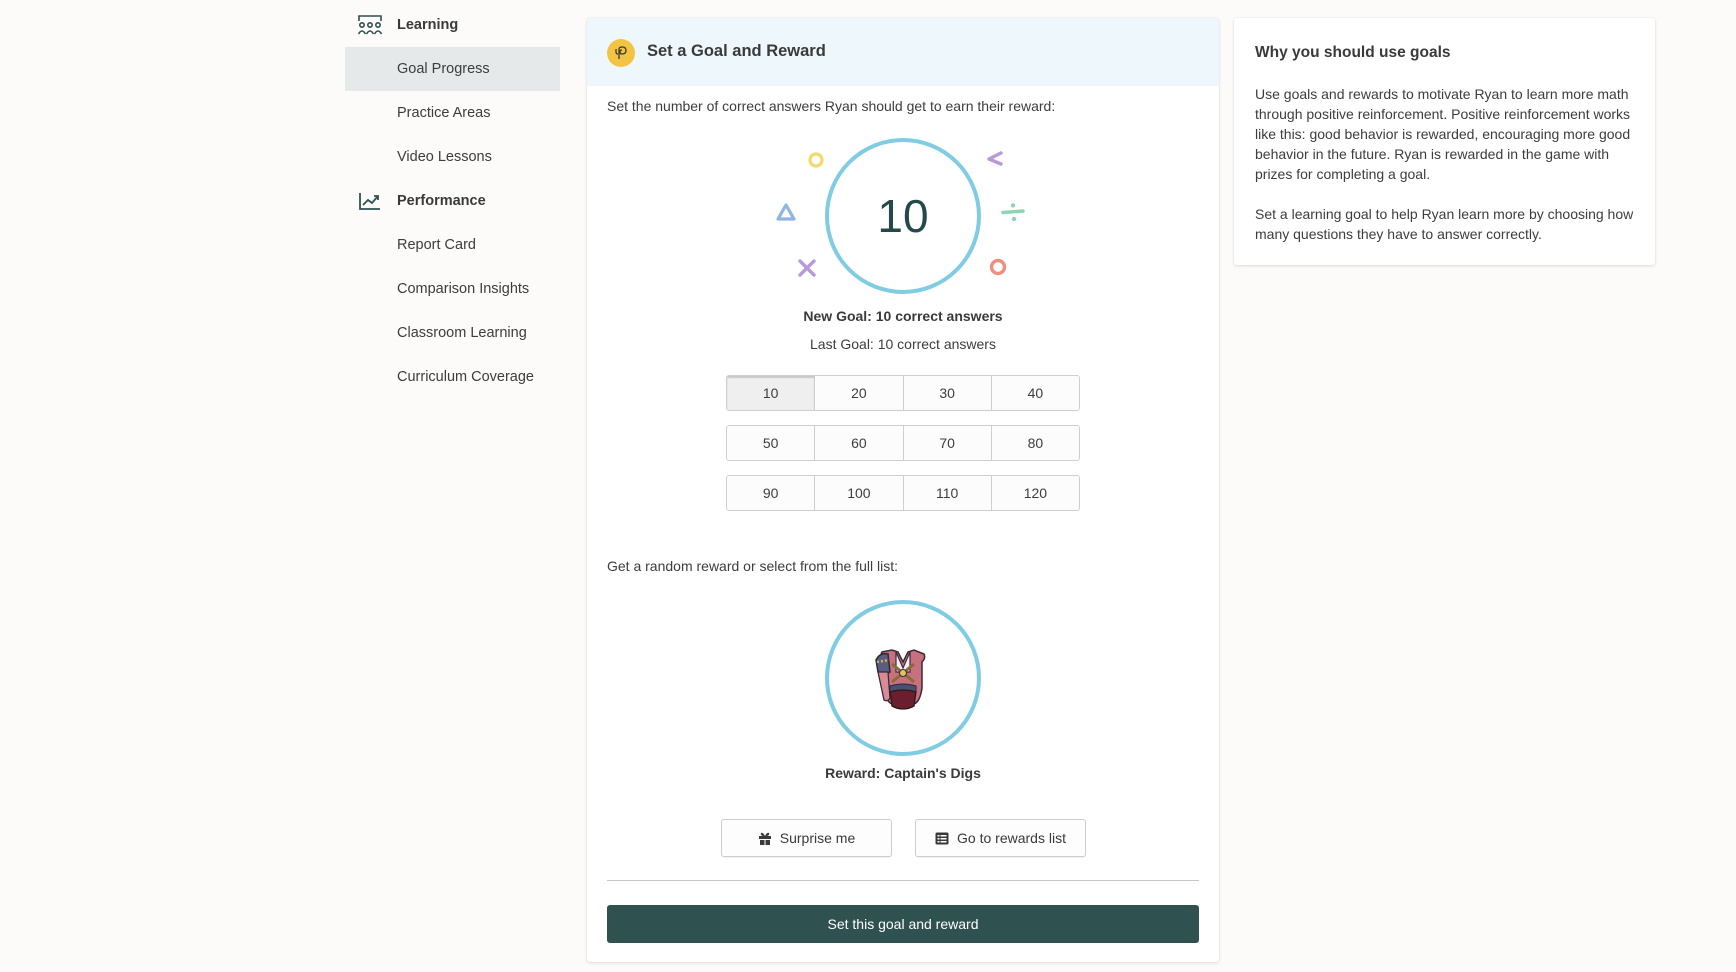 The width and height of the screenshot is (1736, 972). Describe the element at coordinates (621, 53) in the screenshot. I see `prodigy-logo-icon` at that location.